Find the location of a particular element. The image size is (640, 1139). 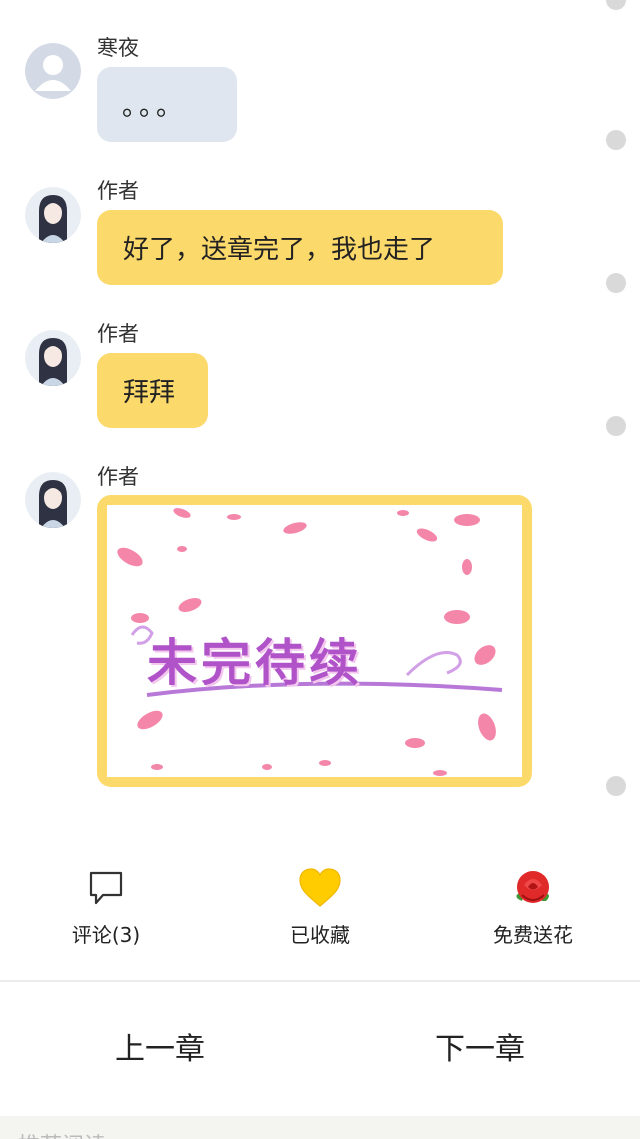

message-bubble: 好了，送章完了，我也走了 is located at coordinates (300, 247).